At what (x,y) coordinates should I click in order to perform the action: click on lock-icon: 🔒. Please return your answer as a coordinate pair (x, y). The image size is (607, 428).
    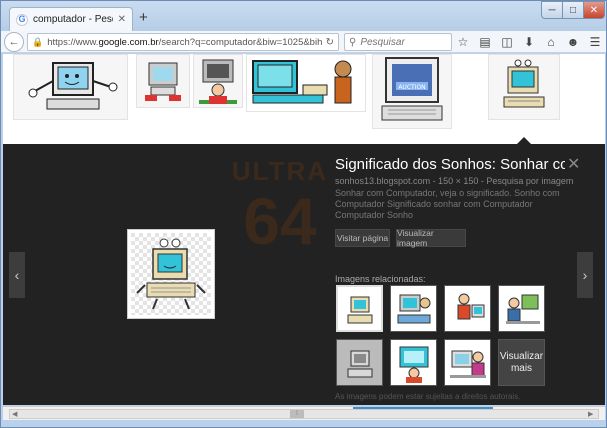
    Looking at the image, I should click on (38, 41).